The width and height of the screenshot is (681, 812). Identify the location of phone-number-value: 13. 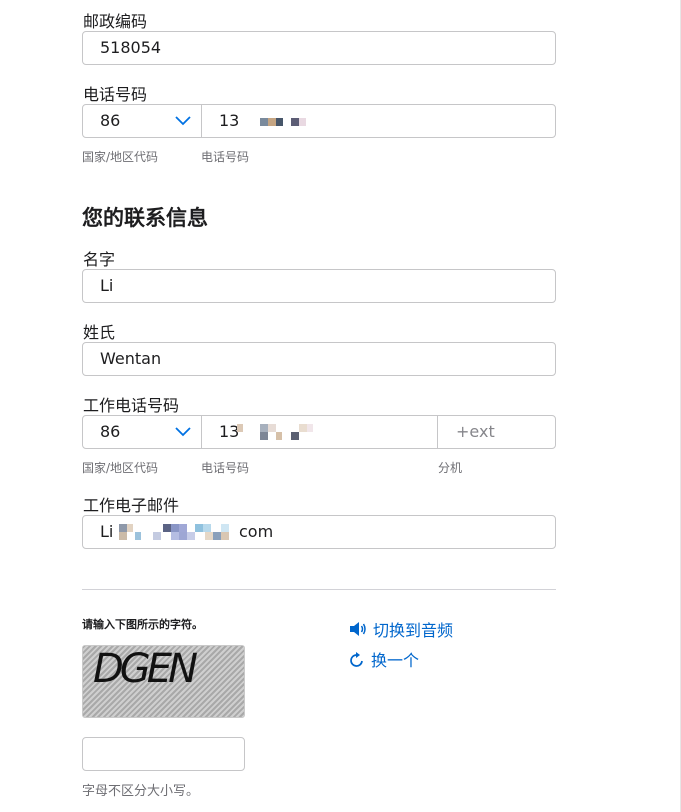
(229, 120).